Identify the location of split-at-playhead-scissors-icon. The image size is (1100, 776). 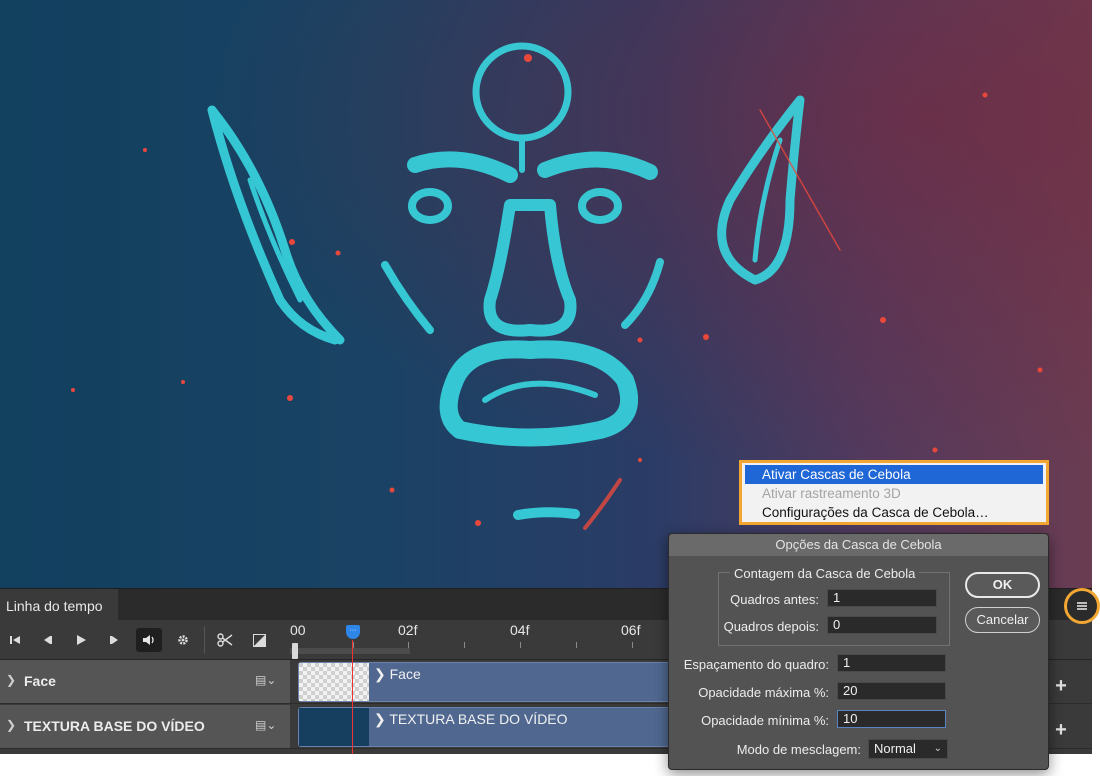
(225, 640).